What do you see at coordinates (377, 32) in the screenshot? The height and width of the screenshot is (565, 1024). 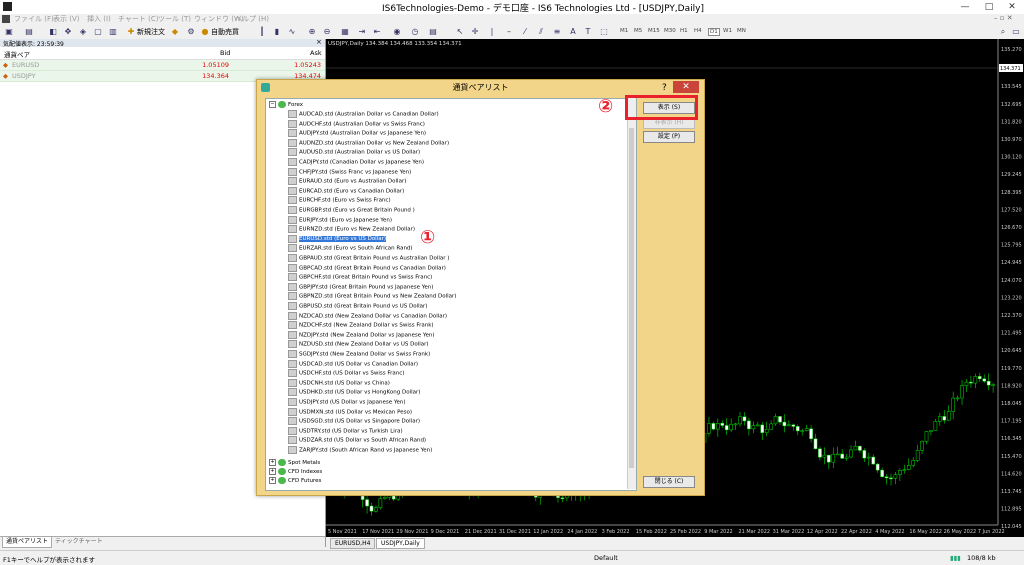 I see `chart-shift-icon: ⇤` at bounding box center [377, 32].